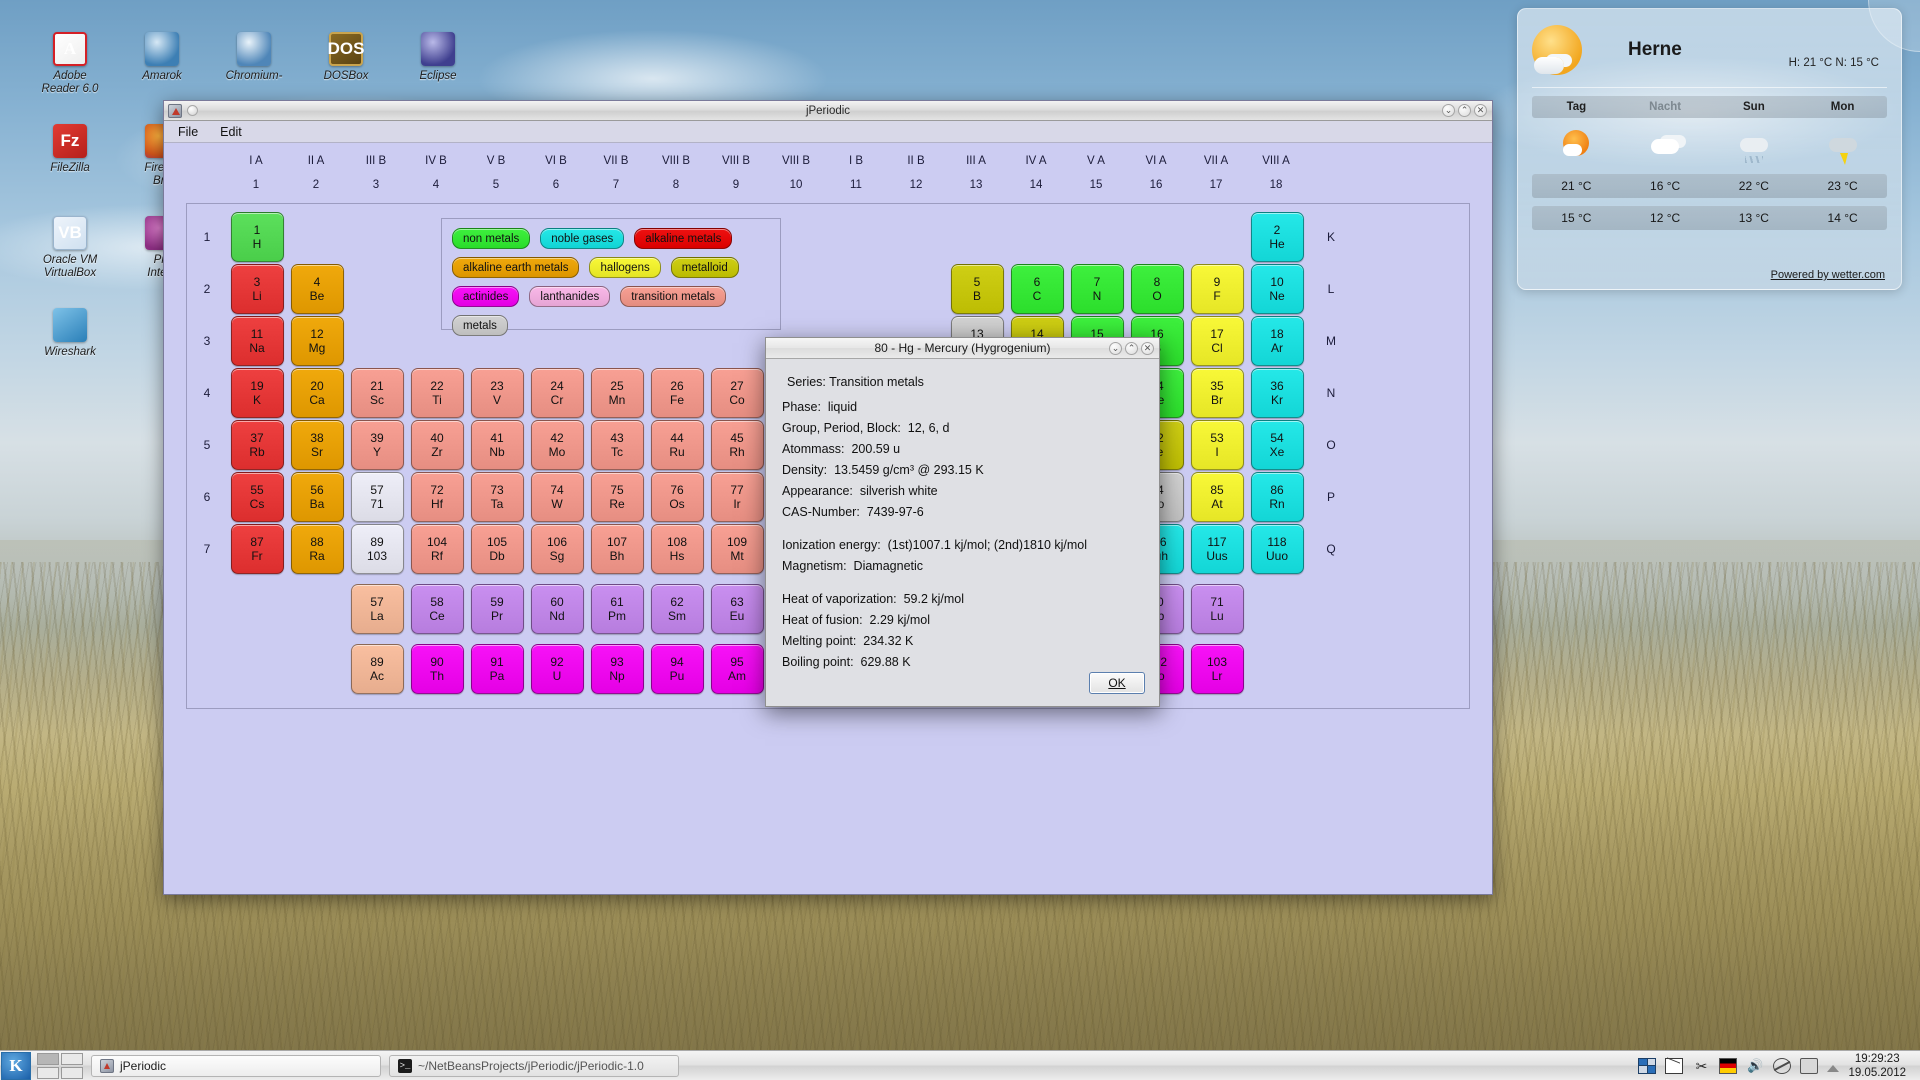  Describe the element at coordinates (317, 445) in the screenshot. I see `element-cell: 38 Sr` at that location.